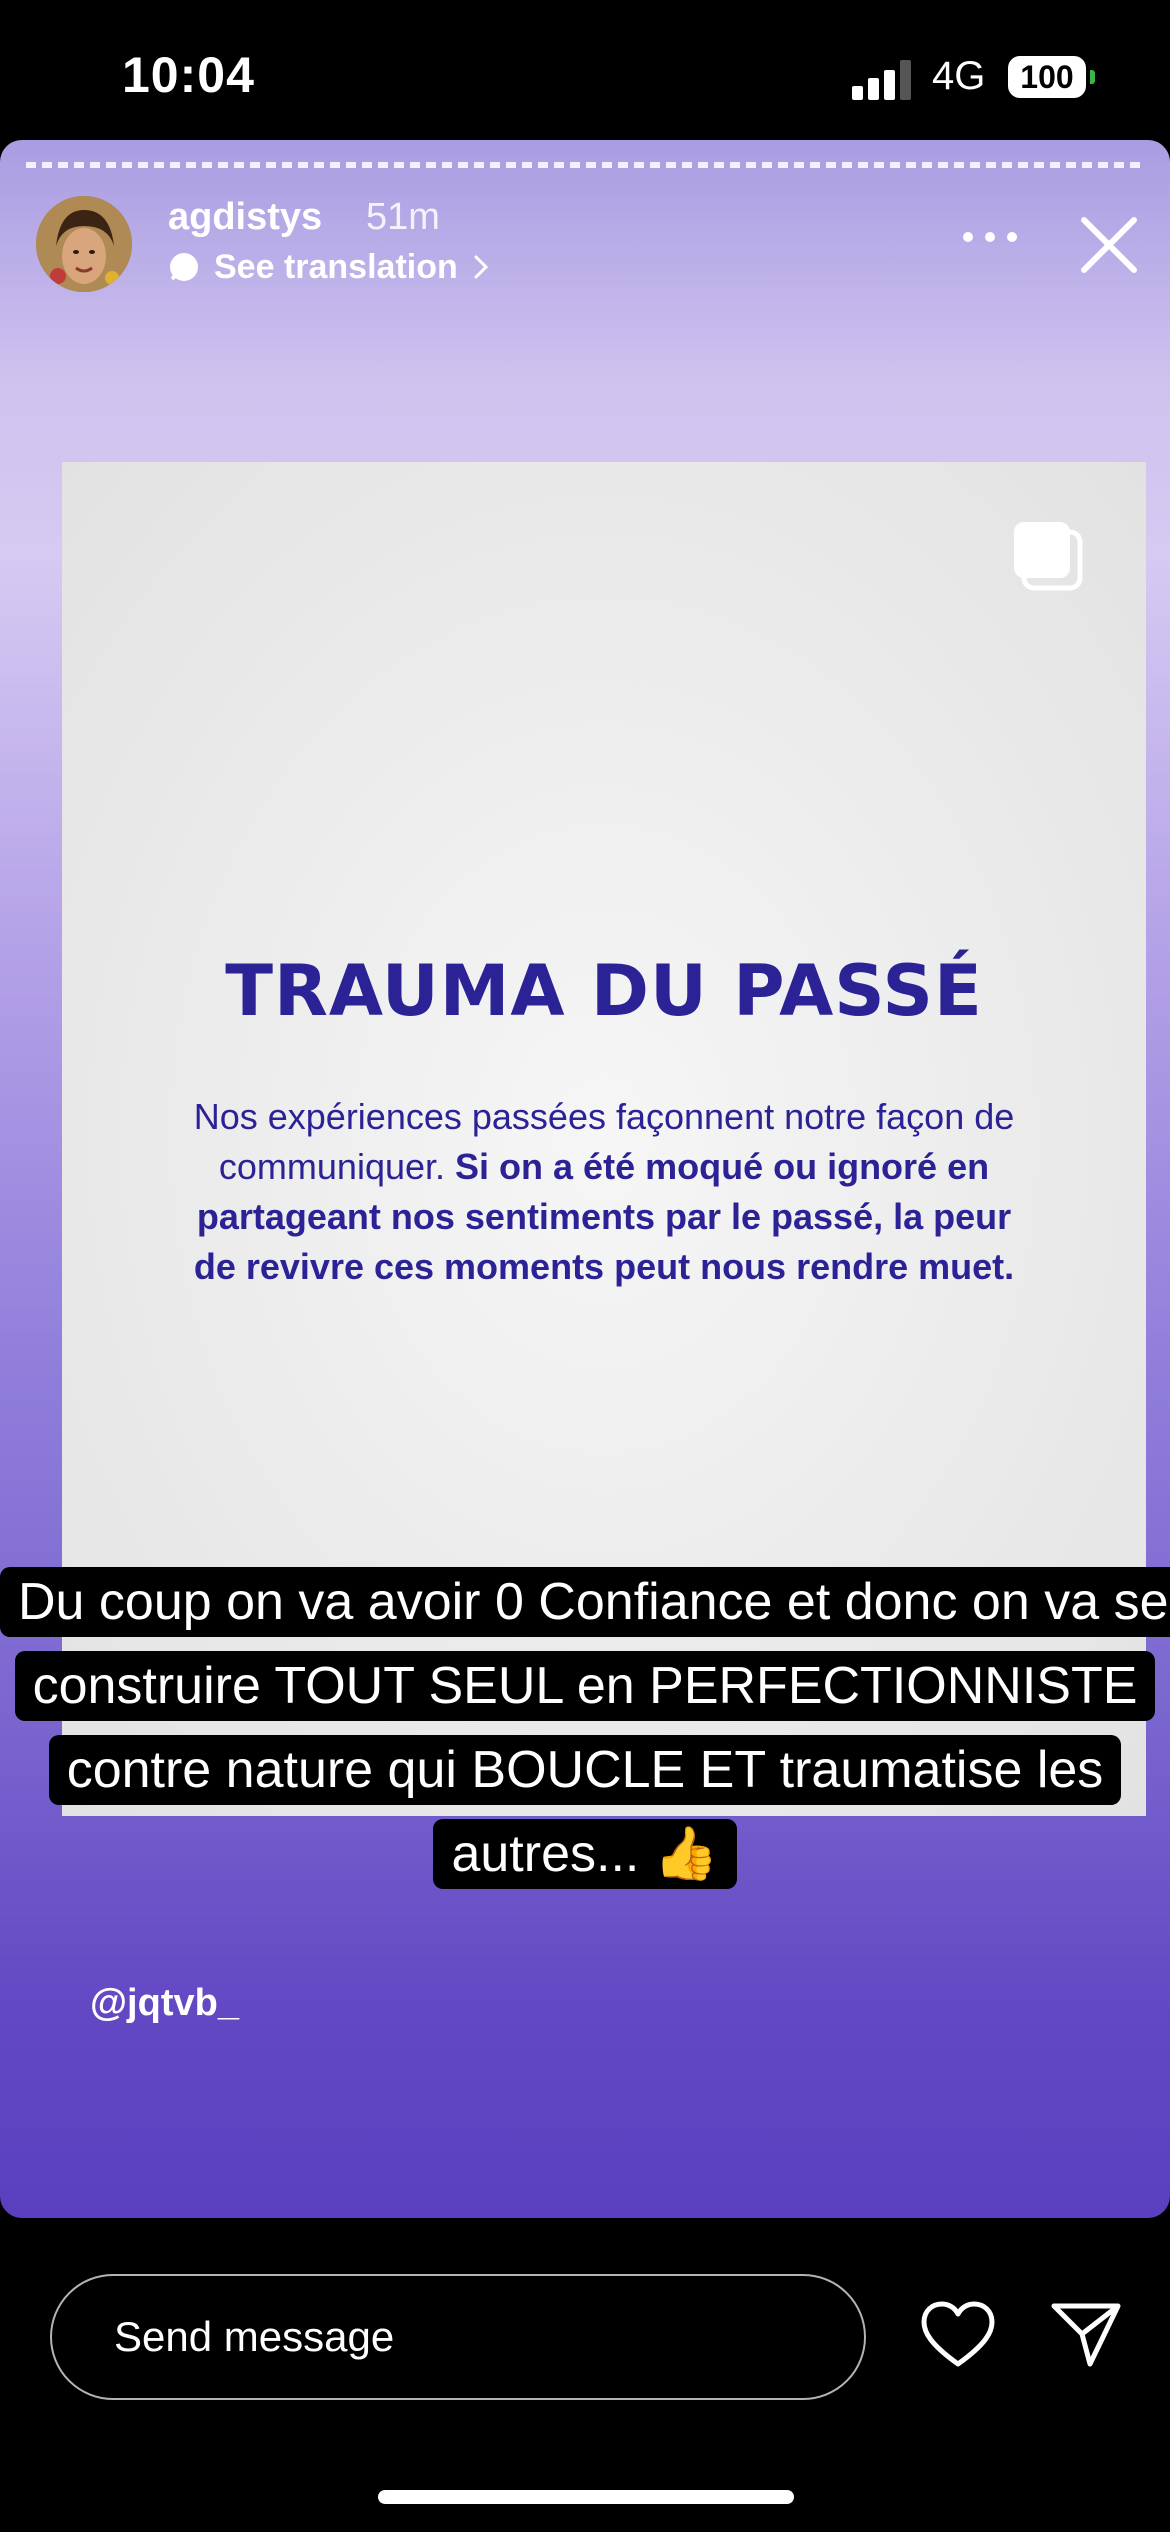  What do you see at coordinates (990, 237) in the screenshot?
I see `more-icon` at bounding box center [990, 237].